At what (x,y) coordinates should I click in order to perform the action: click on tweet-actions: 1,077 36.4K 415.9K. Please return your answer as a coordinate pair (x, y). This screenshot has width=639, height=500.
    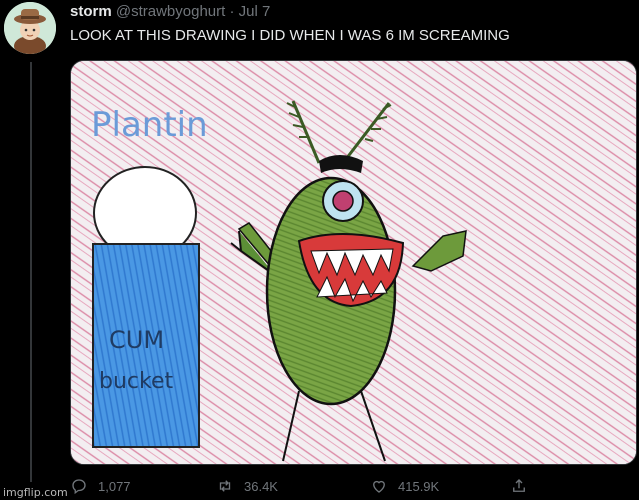
    Looking at the image, I should click on (349, 486).